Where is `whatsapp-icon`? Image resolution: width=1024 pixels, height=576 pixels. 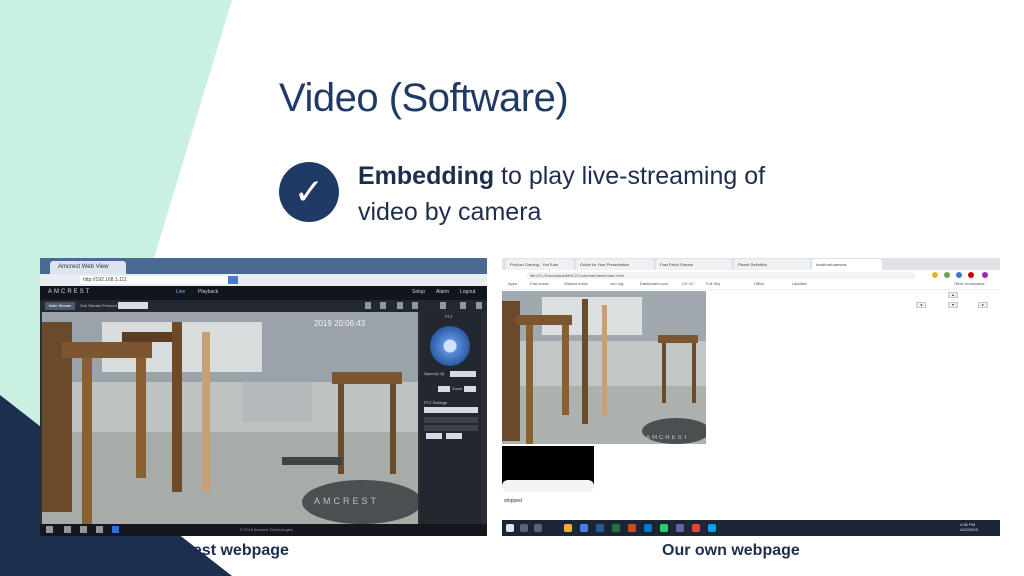
whatsapp-icon is located at coordinates (664, 528).